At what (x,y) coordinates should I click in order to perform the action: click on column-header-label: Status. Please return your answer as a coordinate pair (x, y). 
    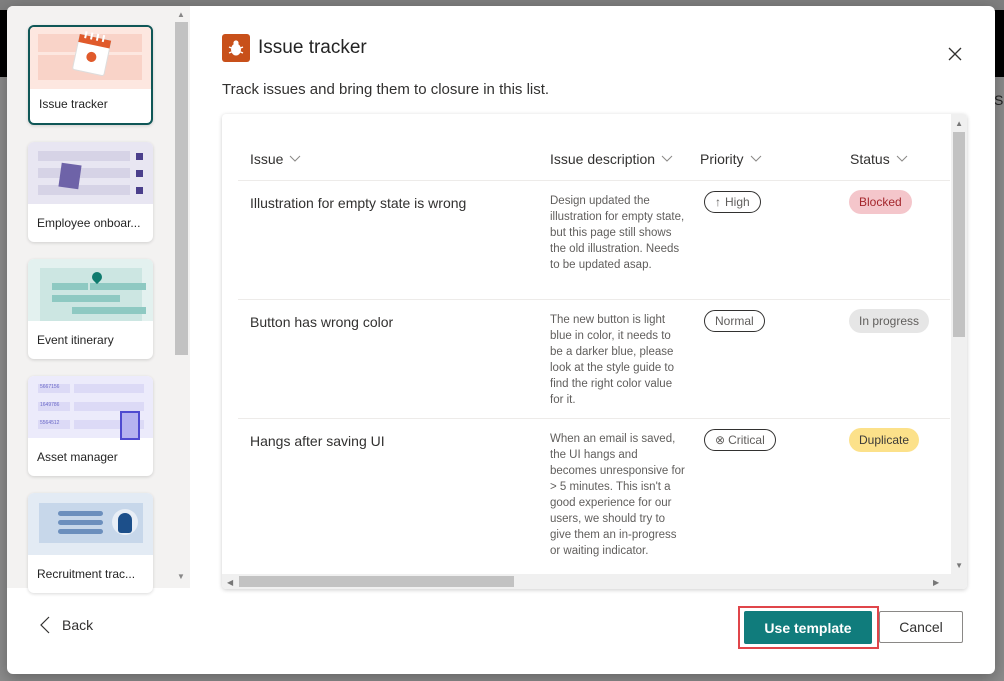
    Looking at the image, I should click on (870, 159).